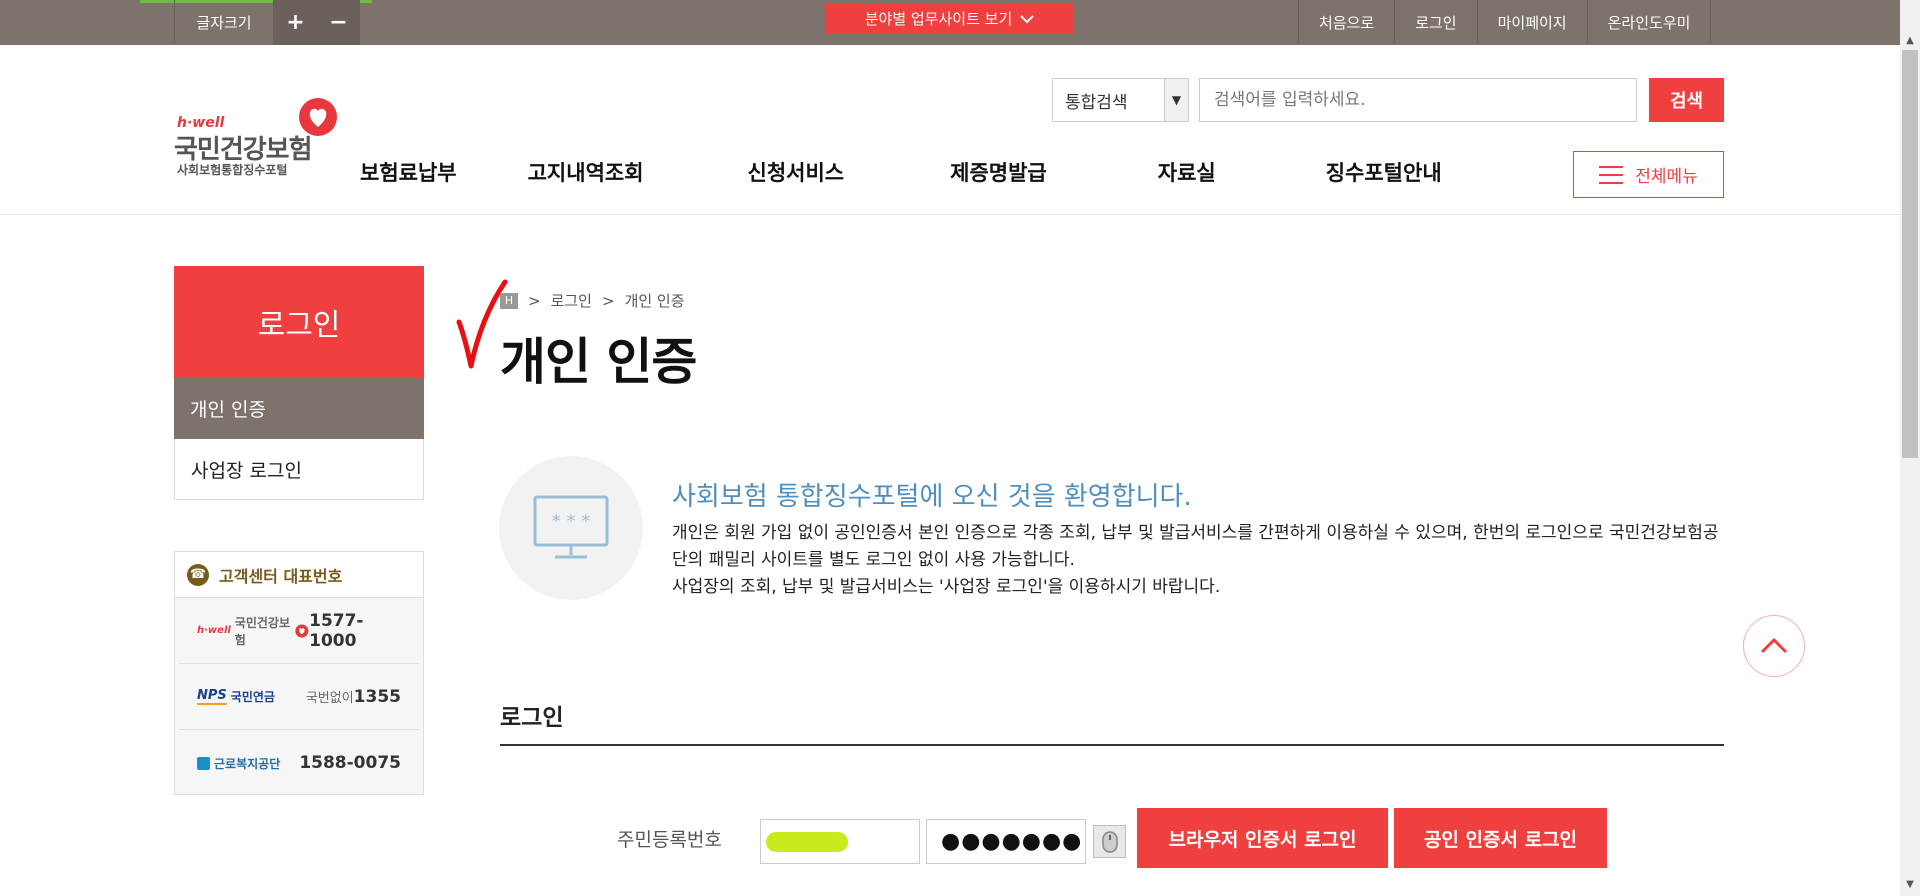 This screenshot has width=1920, height=896. I want to click on chevron-up-icon, so click(1774, 645).